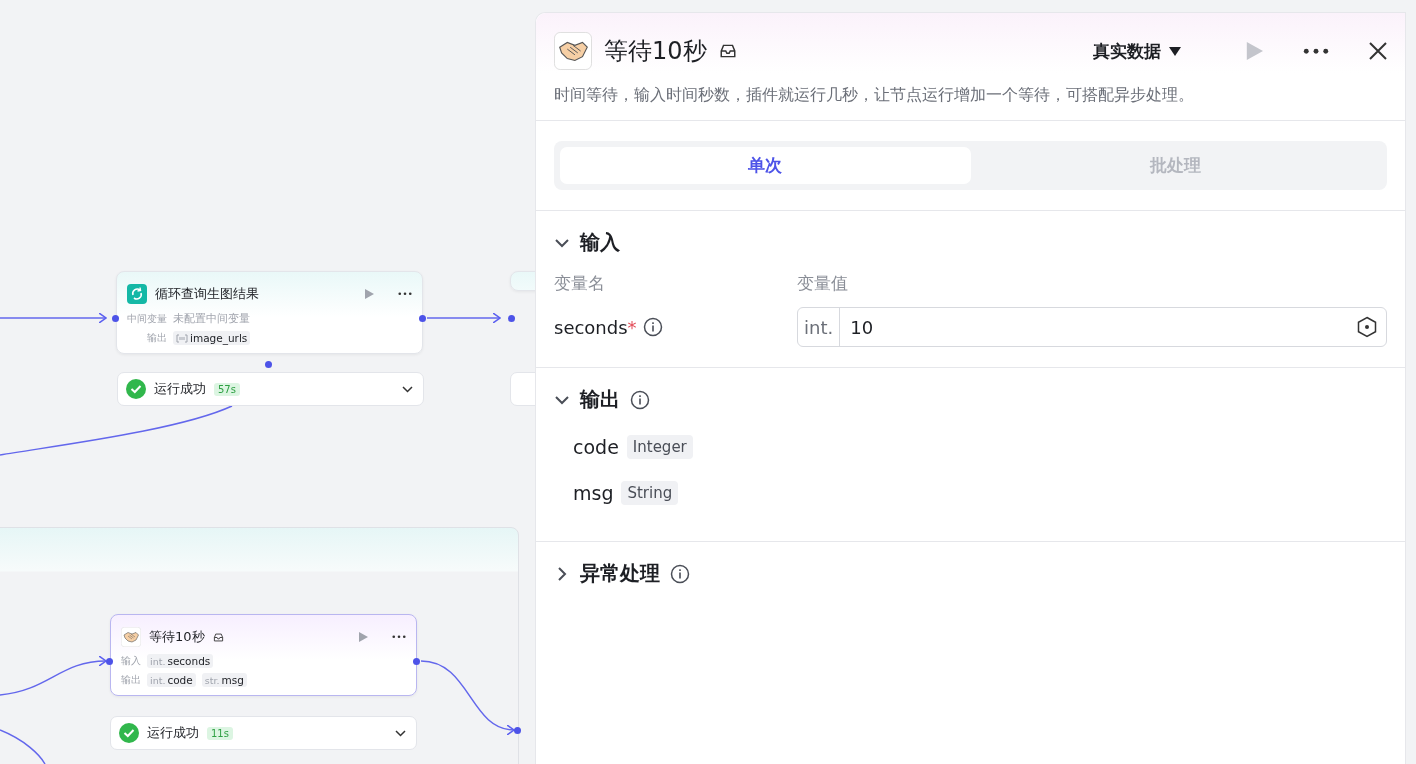  Describe the element at coordinates (227, 389) in the screenshot. I see `duration-badge: 57s` at that location.